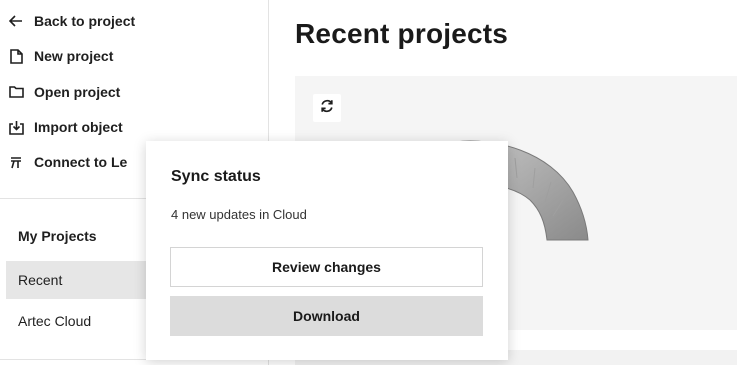  What do you see at coordinates (16, 92) in the screenshot?
I see `folder-icon` at bounding box center [16, 92].